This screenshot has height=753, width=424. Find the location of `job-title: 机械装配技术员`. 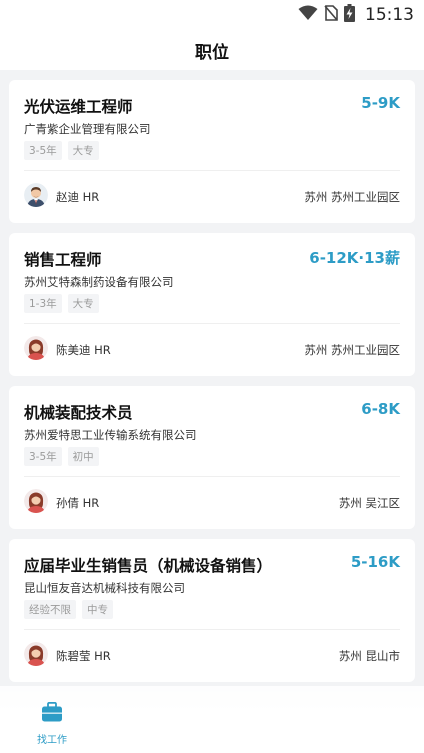

job-title: 机械装配技术员 is located at coordinates (78, 413).